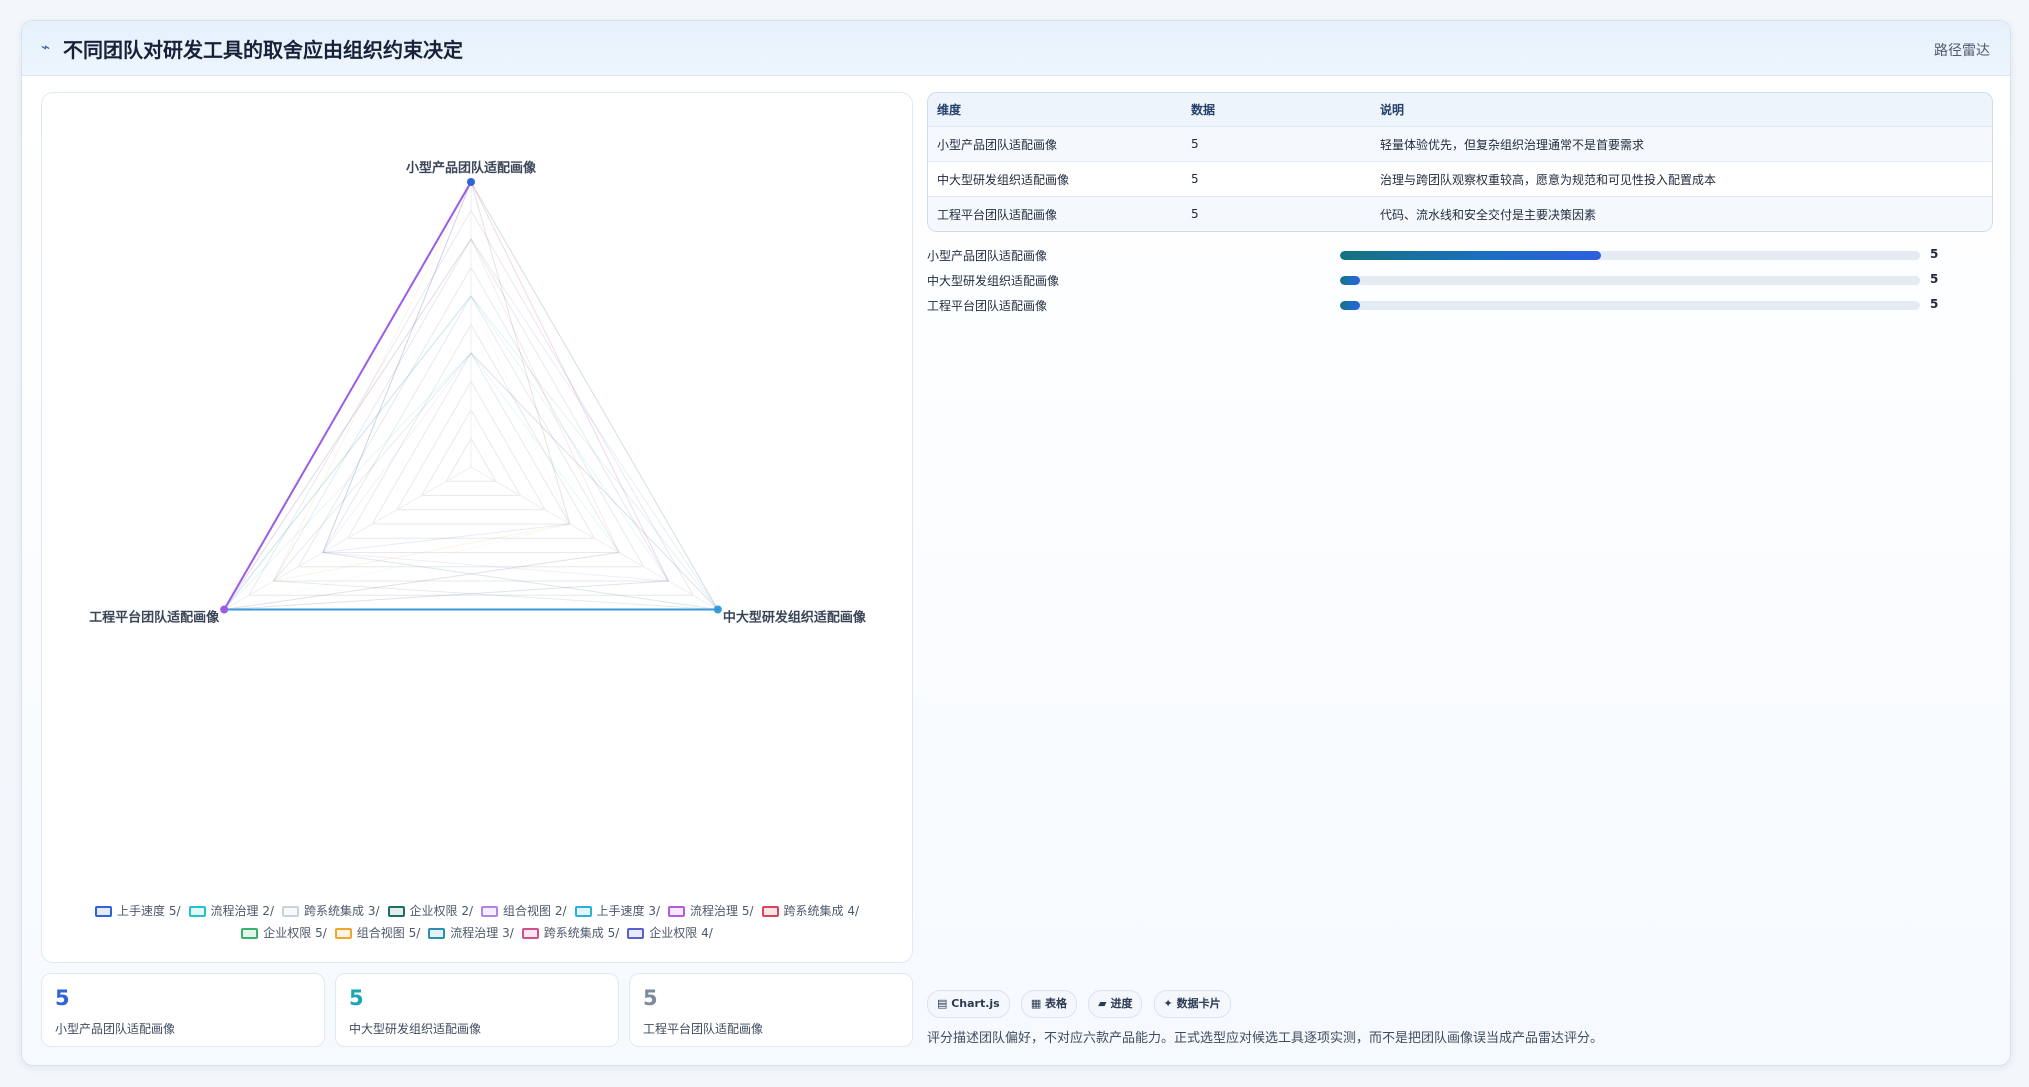 This screenshot has width=2029, height=1087. I want to click on stat-card-platform-team: 5 工程平台团队适配画像, so click(771, 1010).